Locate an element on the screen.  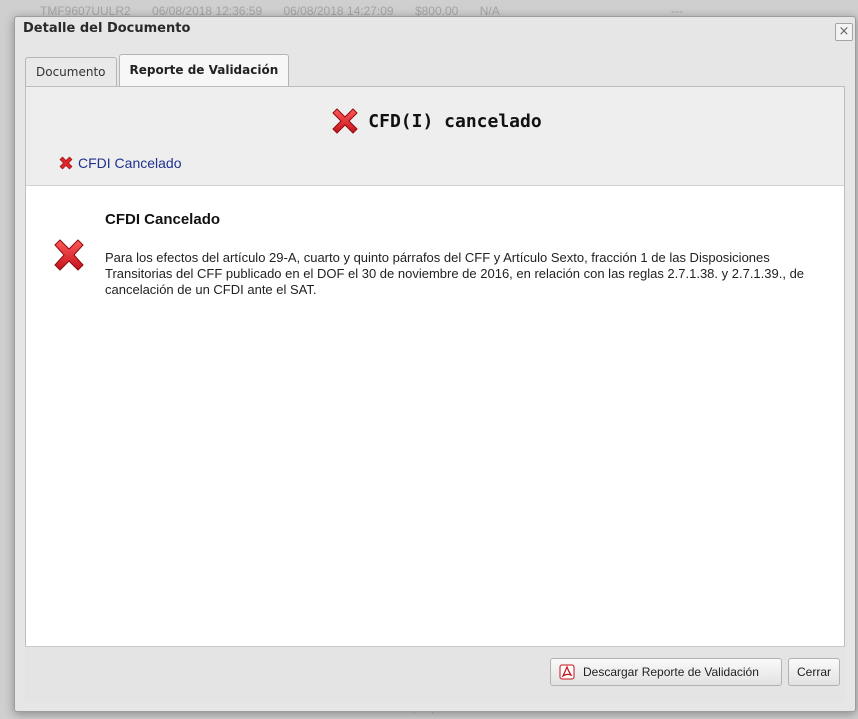
download-report-button: Descargar Reporte de Validación is located at coordinates (666, 672).